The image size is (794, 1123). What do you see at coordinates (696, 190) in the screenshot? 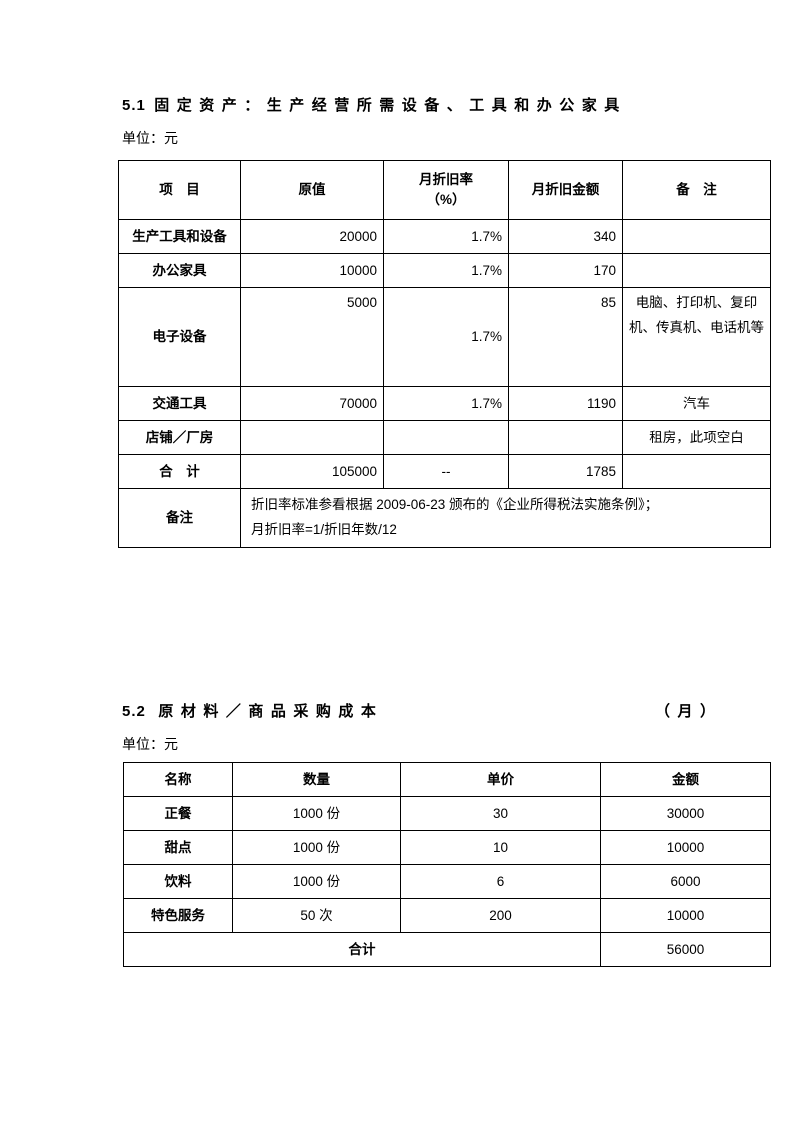
I see `column-header-note: 备 注` at bounding box center [696, 190].